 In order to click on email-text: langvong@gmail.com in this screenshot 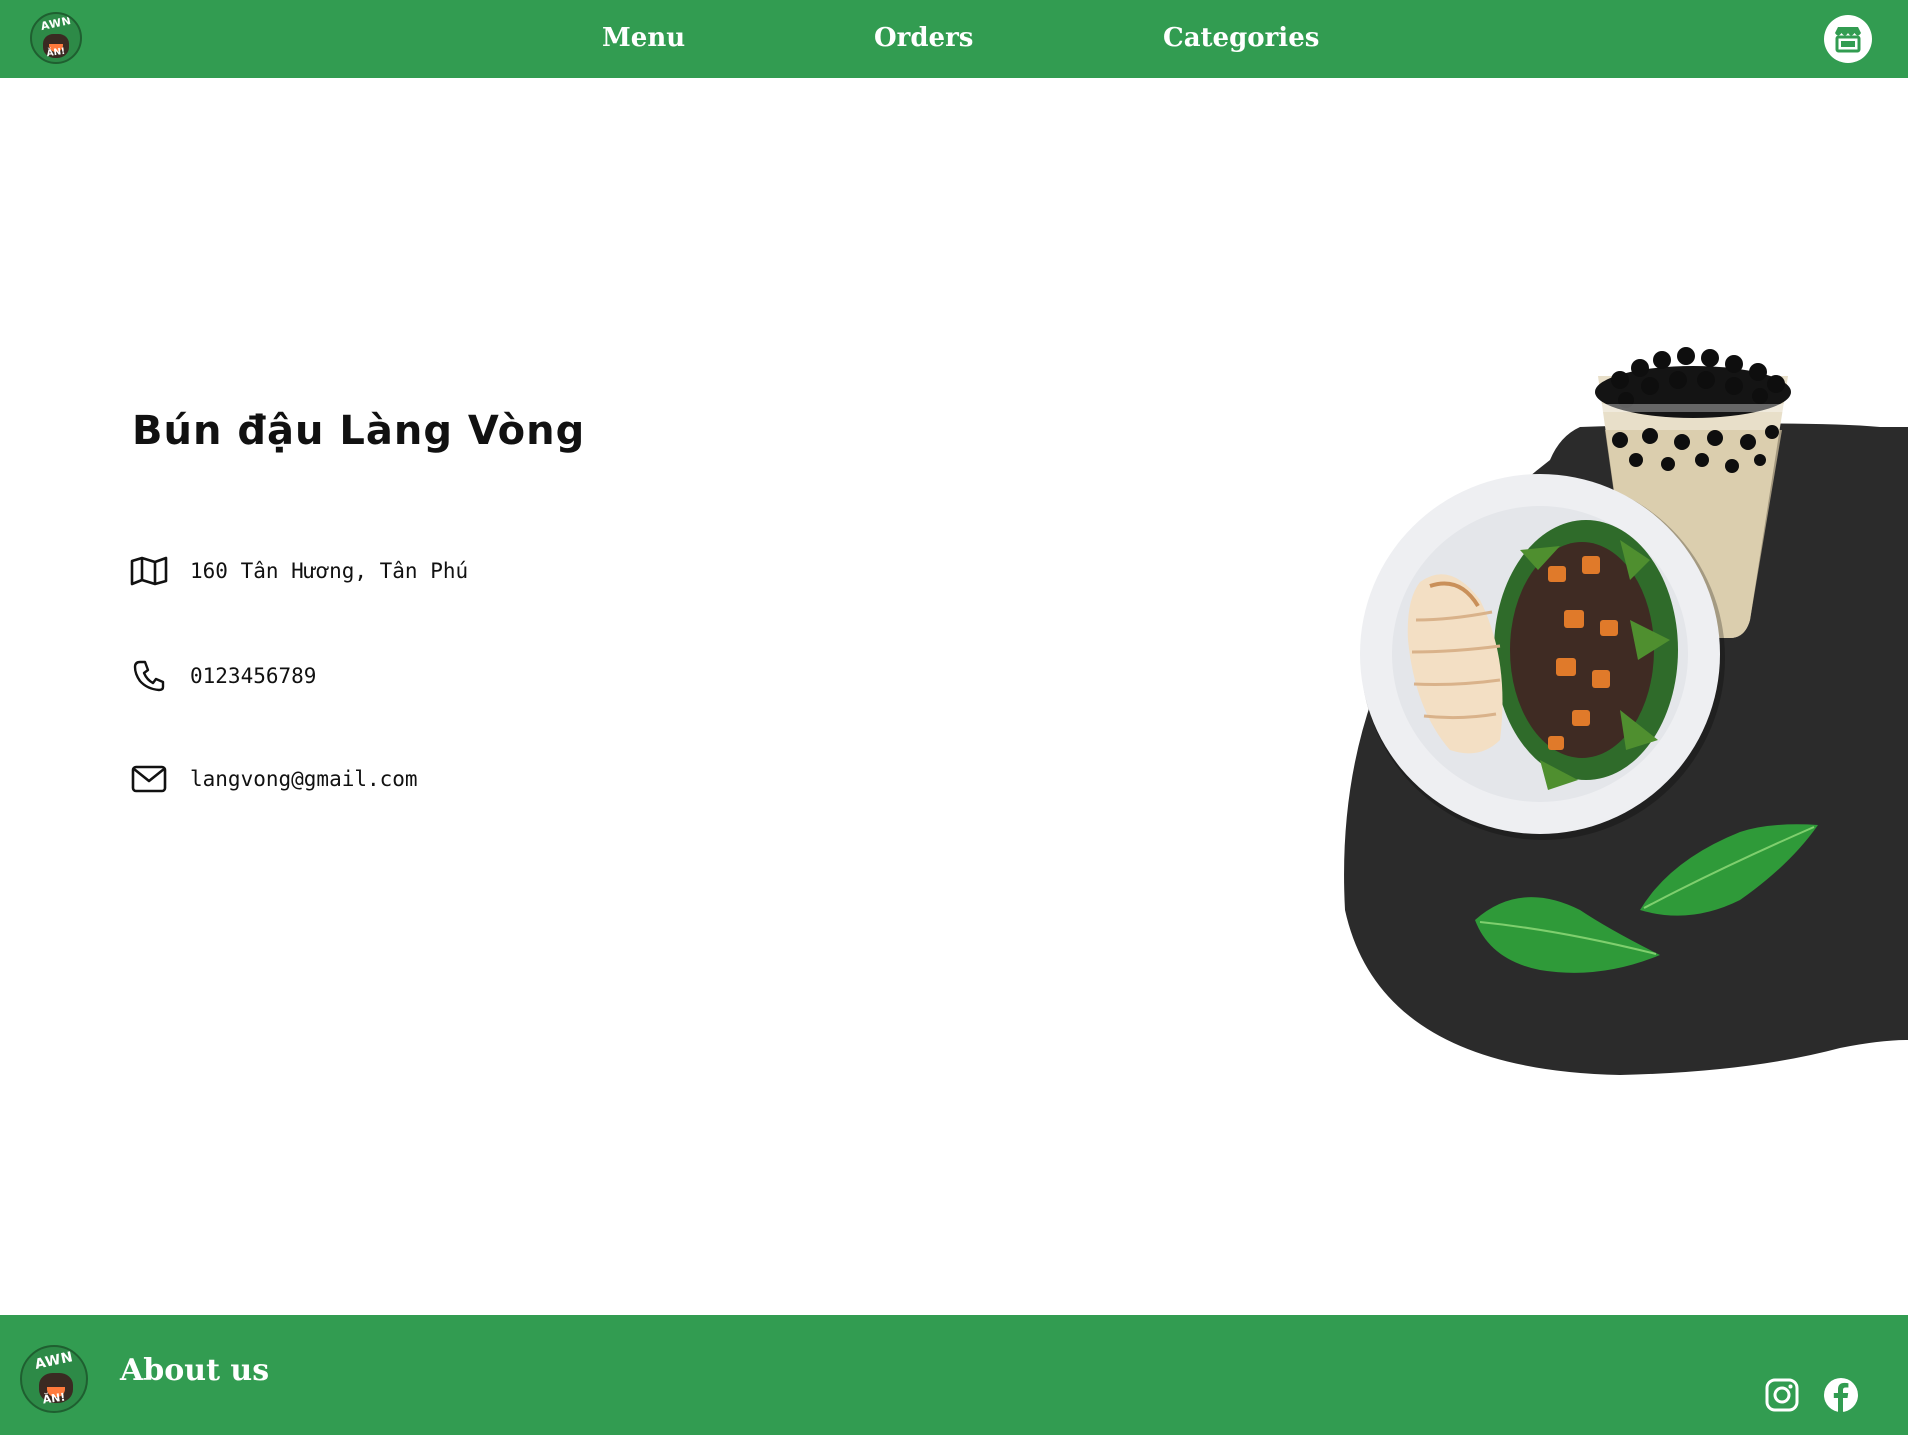, I will do `click(304, 779)`.